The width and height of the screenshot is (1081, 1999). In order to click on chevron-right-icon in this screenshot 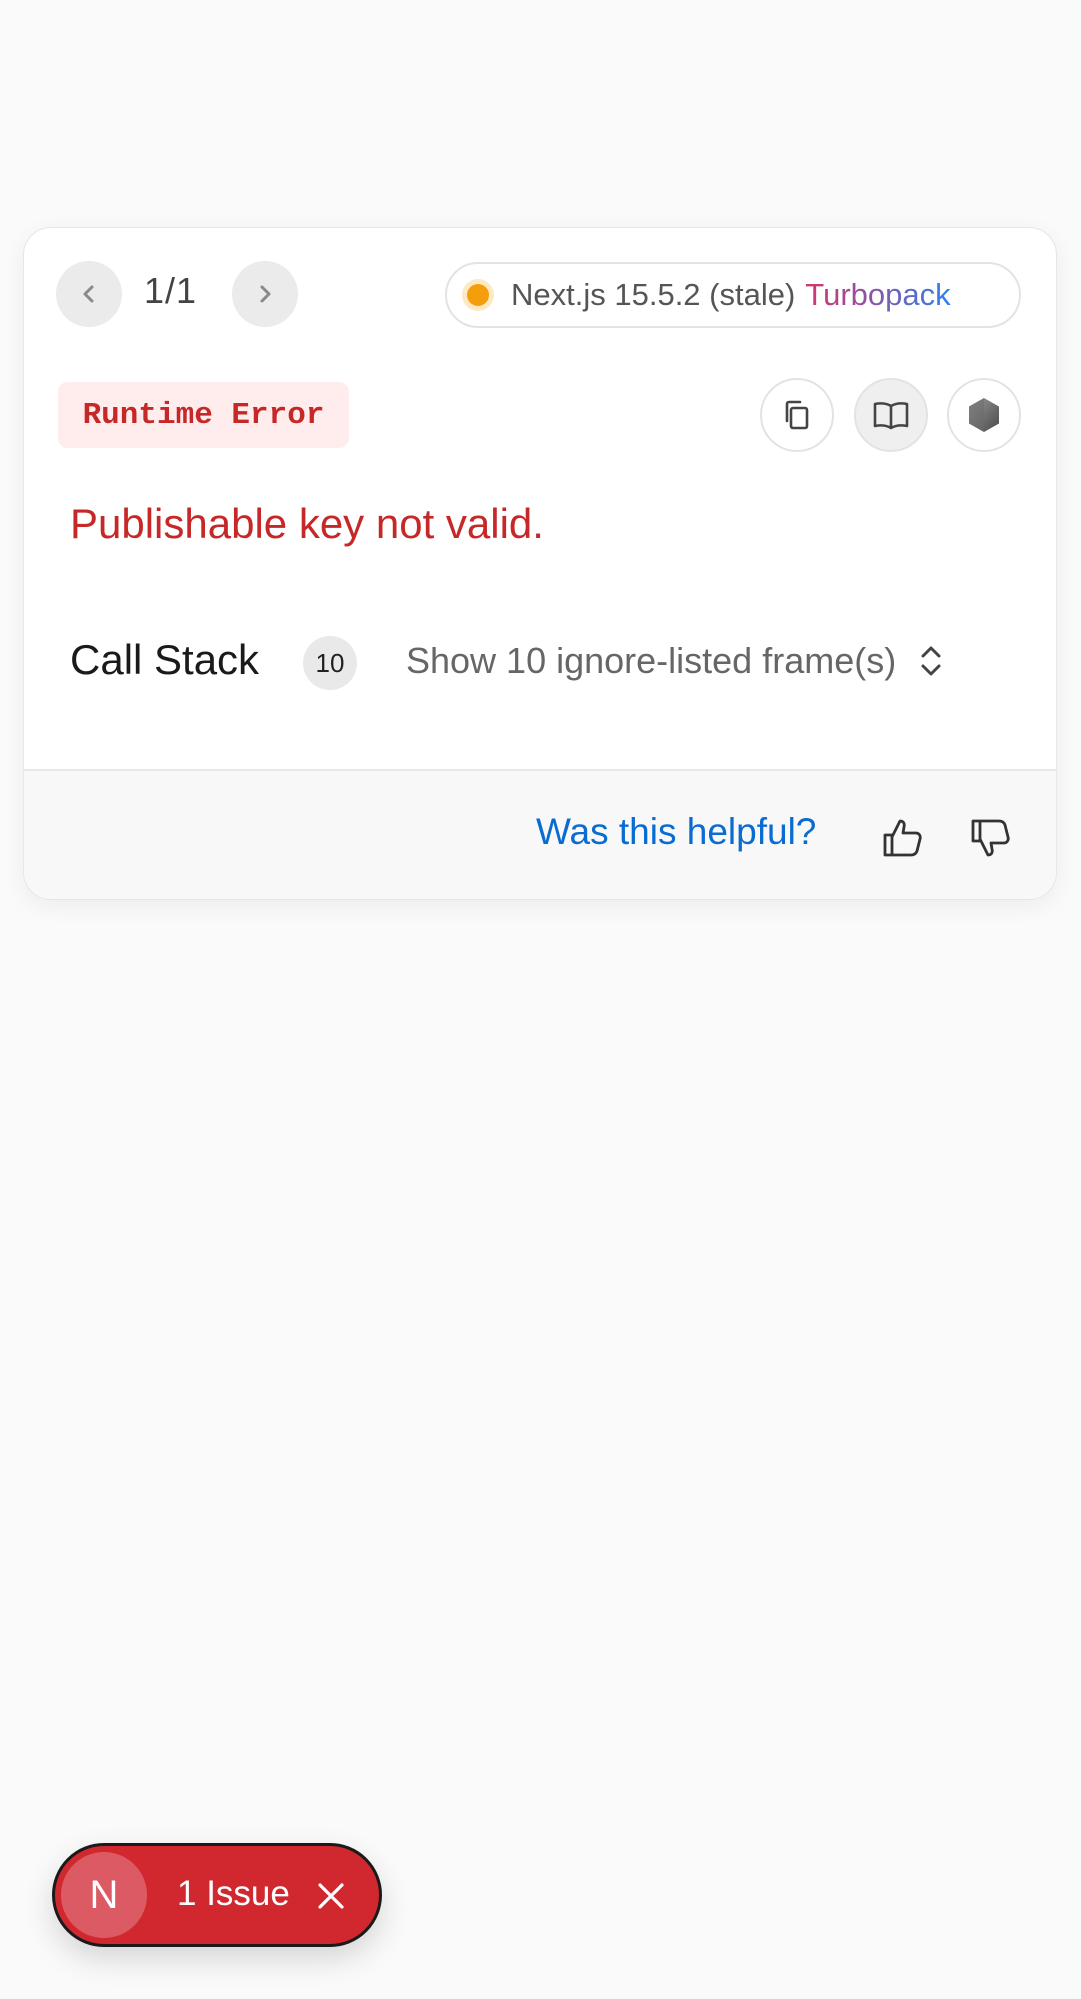, I will do `click(265, 294)`.